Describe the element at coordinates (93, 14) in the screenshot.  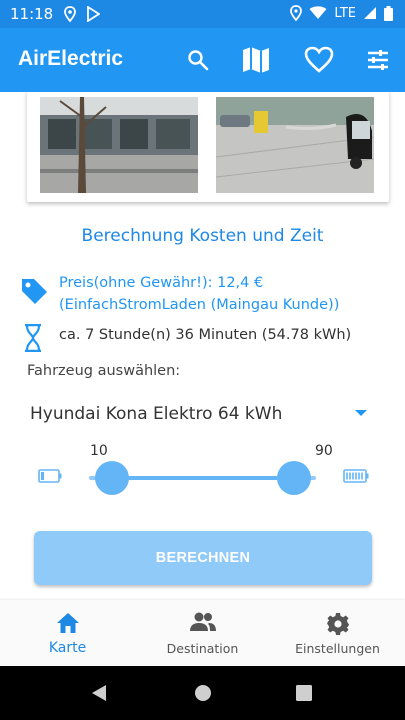
I see `play-store-icon` at that location.